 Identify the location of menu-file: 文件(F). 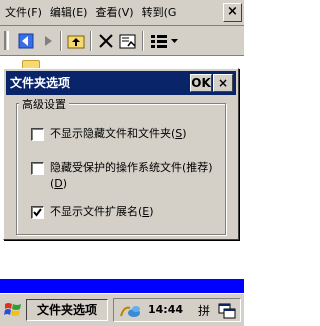
(23, 13).